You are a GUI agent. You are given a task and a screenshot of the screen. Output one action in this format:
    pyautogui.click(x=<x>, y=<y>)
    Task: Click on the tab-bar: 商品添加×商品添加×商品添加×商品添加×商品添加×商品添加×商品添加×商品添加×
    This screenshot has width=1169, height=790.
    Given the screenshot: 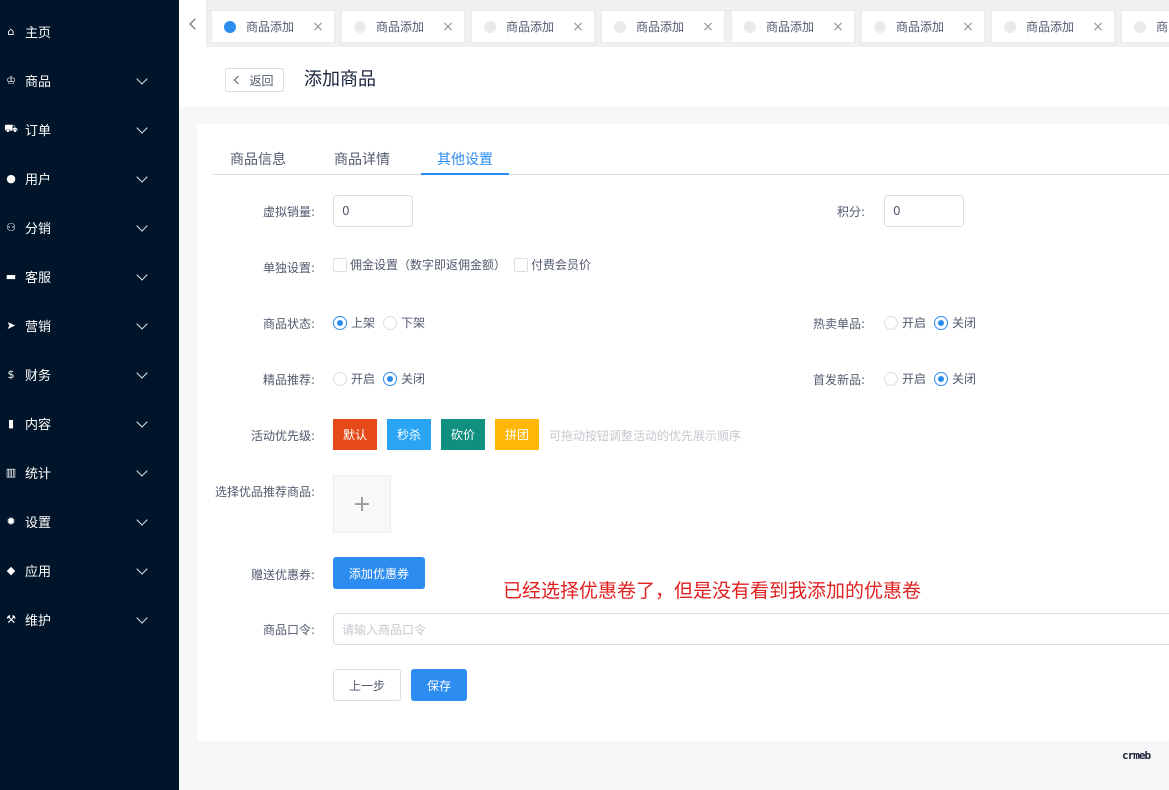 What is the action you would take?
    pyautogui.click(x=674, y=23)
    